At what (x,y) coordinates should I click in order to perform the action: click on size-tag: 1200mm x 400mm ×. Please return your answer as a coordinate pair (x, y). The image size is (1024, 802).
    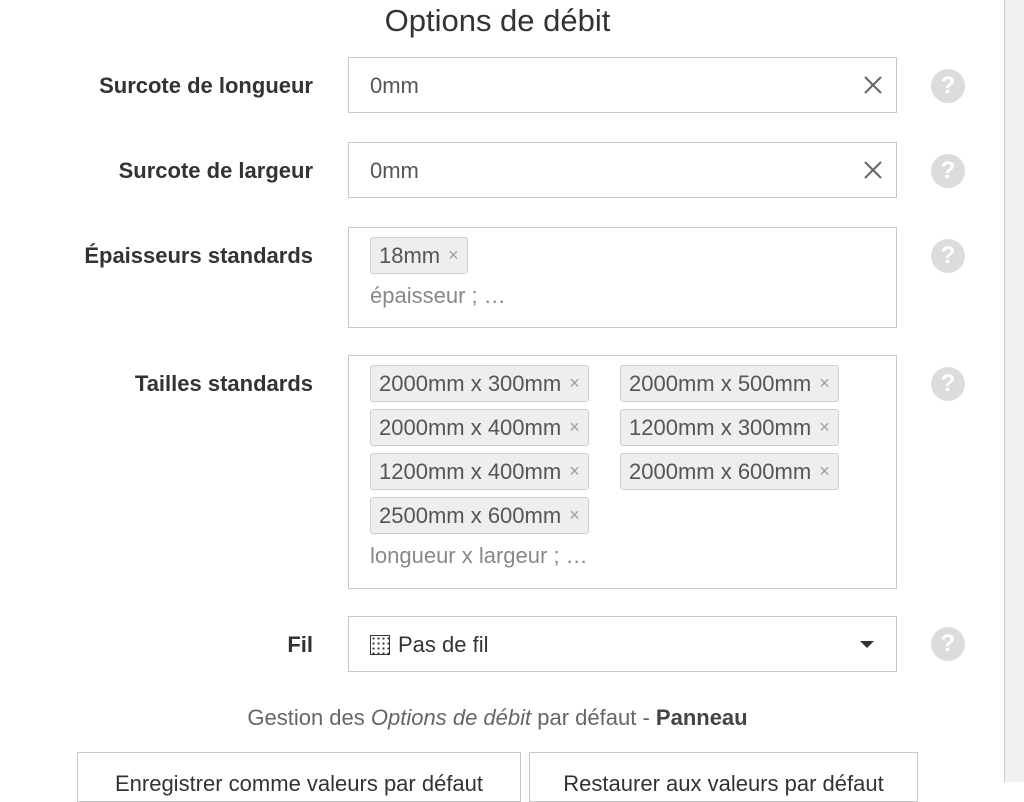
    Looking at the image, I should click on (479, 471).